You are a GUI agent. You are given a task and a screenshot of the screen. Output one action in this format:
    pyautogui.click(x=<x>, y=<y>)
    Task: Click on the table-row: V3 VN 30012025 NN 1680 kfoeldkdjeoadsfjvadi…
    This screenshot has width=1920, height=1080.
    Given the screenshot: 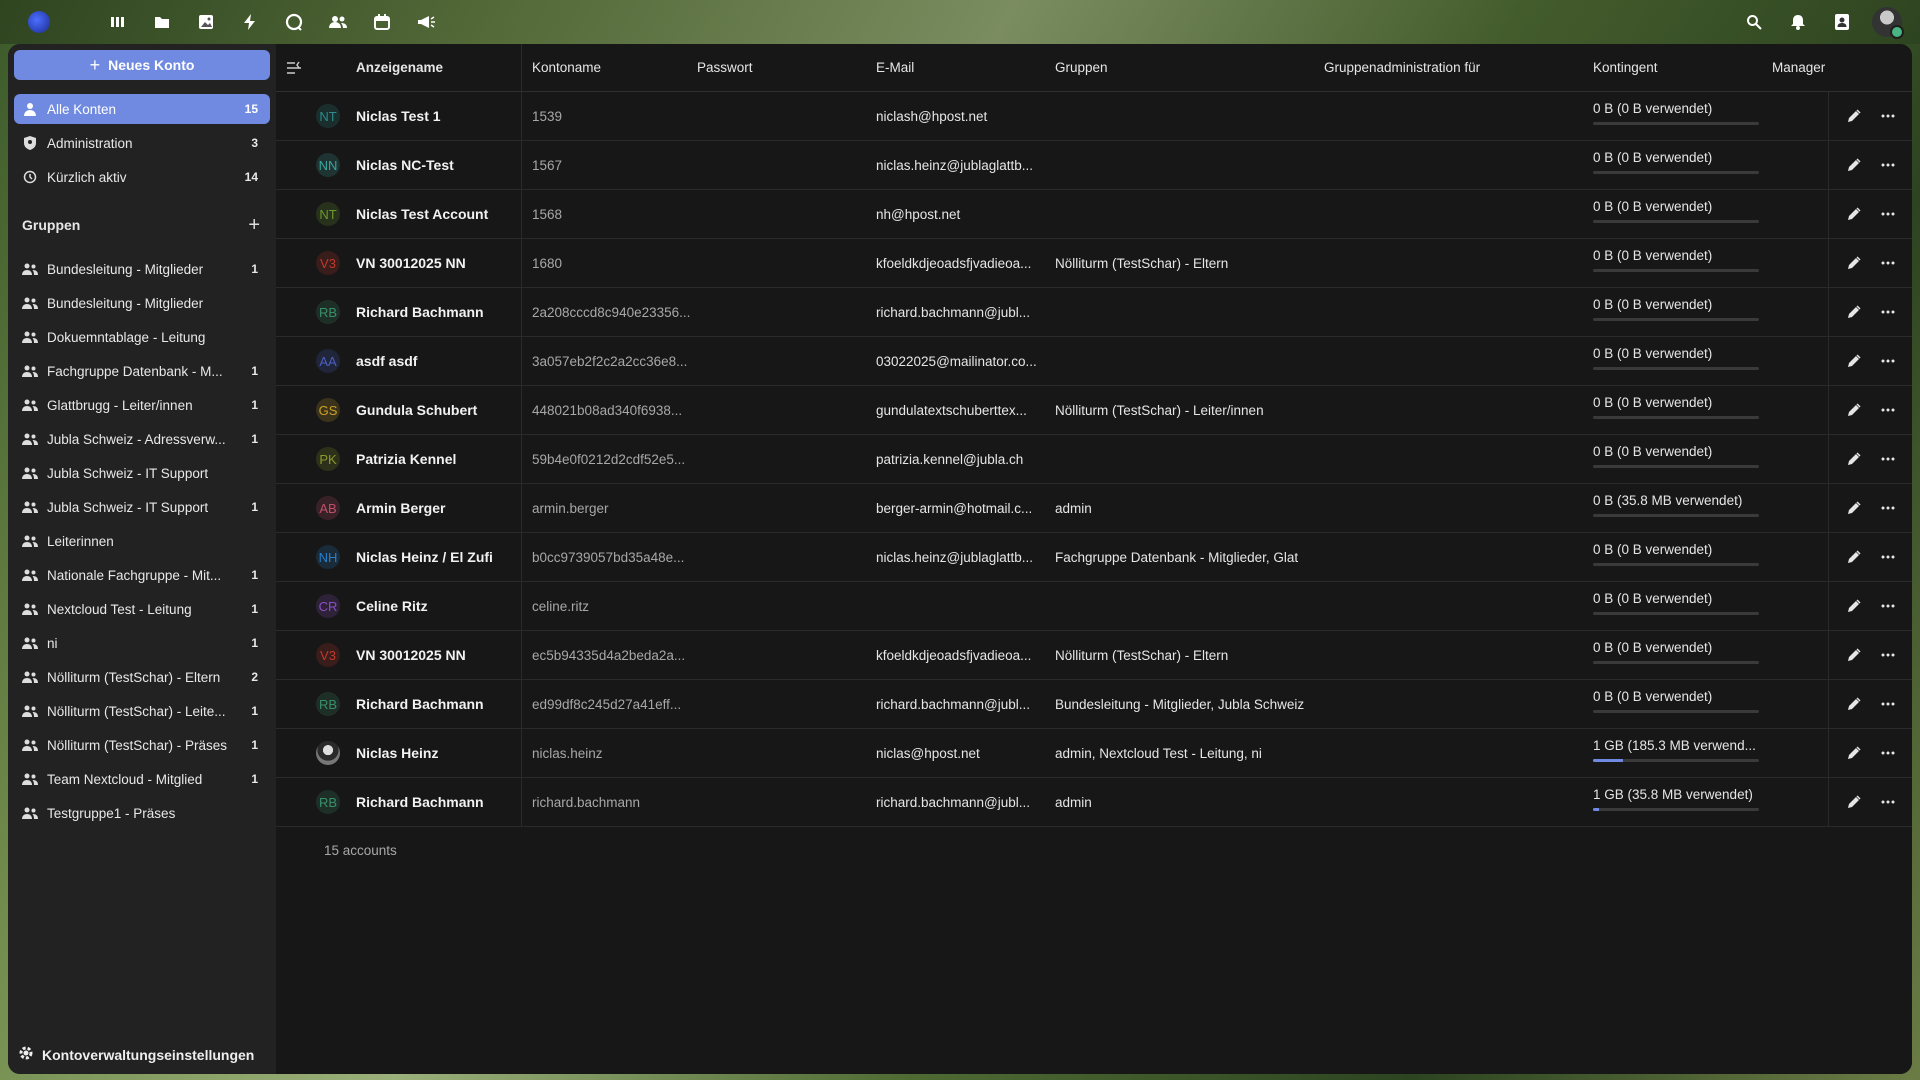 What is the action you would take?
    pyautogui.click(x=1094, y=263)
    